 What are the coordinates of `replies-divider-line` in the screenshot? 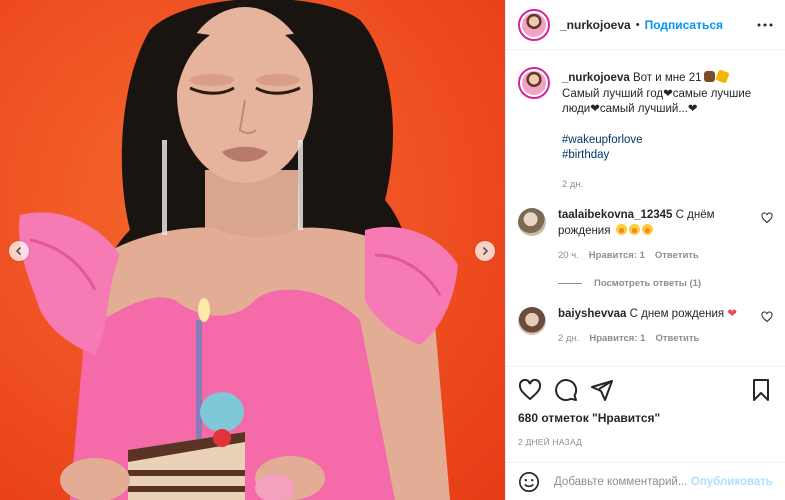 It's located at (570, 283).